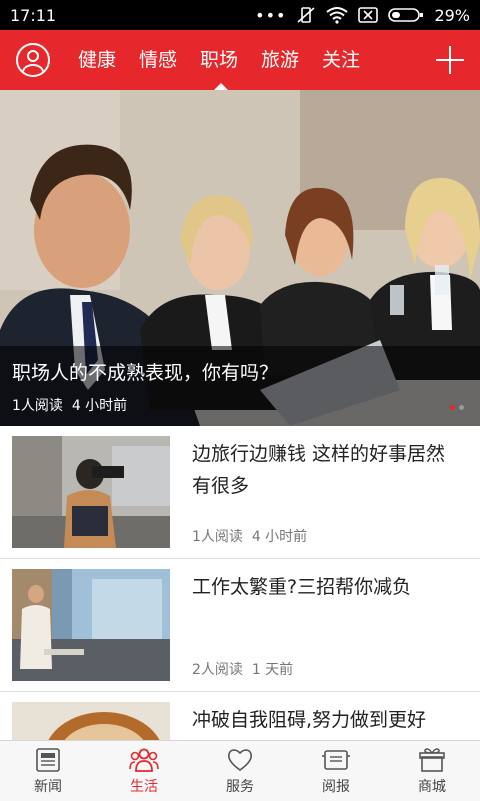 The image size is (480, 801). Describe the element at coordinates (328, 587) in the screenshot. I see `article-title: 工作太繁重?三招帮你减负` at that location.